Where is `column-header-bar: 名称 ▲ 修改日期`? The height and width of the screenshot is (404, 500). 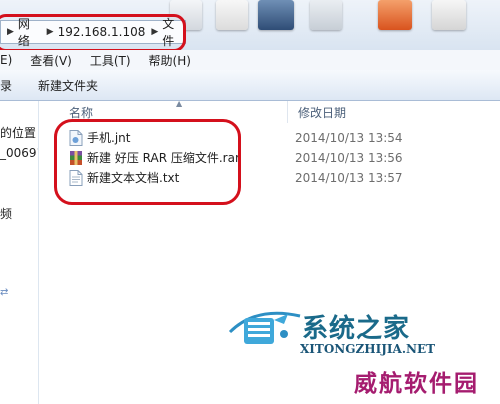
column-header-bar: 名称 ▲ 修改日期 is located at coordinates (269, 111).